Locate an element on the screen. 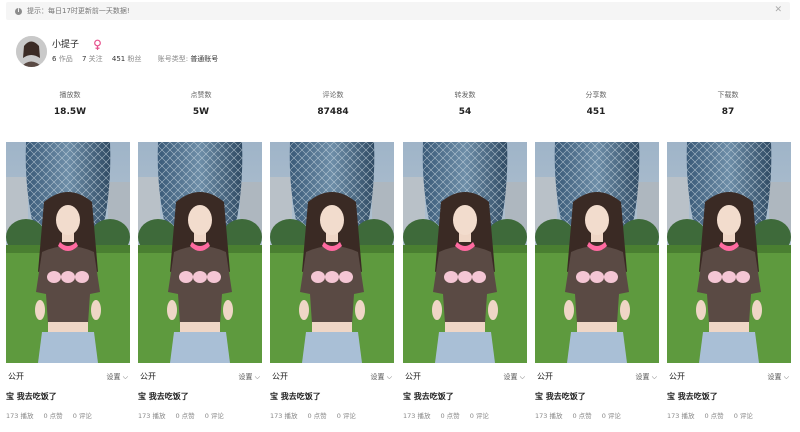 The height and width of the screenshot is (432, 800). metric-label: 评论数 is located at coordinates (333, 95).